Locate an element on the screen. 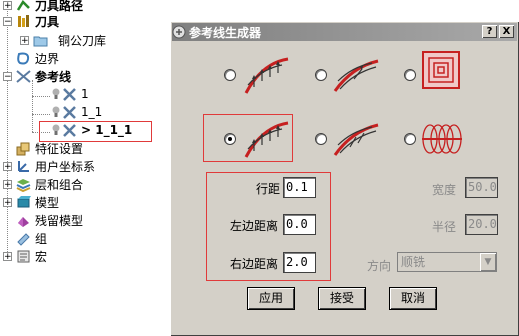 The image size is (519, 336). left-margin-label: 左边距离 is located at coordinates (254, 226).